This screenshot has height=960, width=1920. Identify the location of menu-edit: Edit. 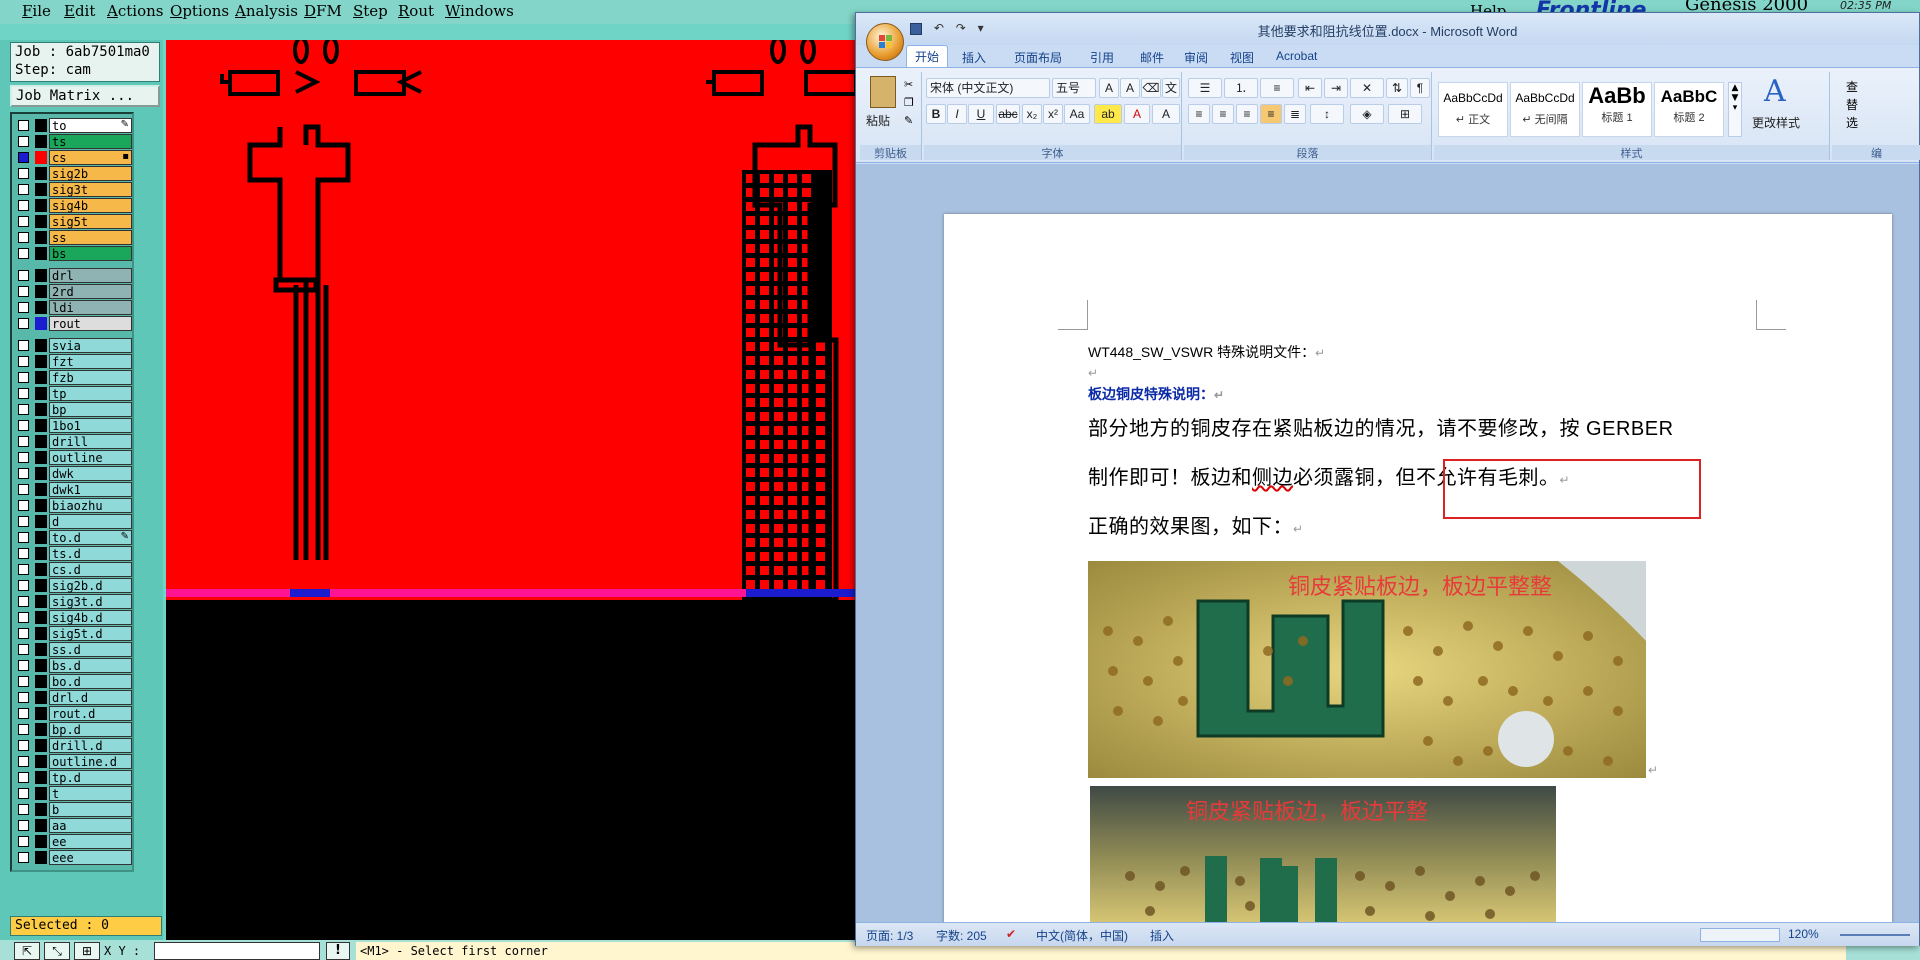
(79, 11).